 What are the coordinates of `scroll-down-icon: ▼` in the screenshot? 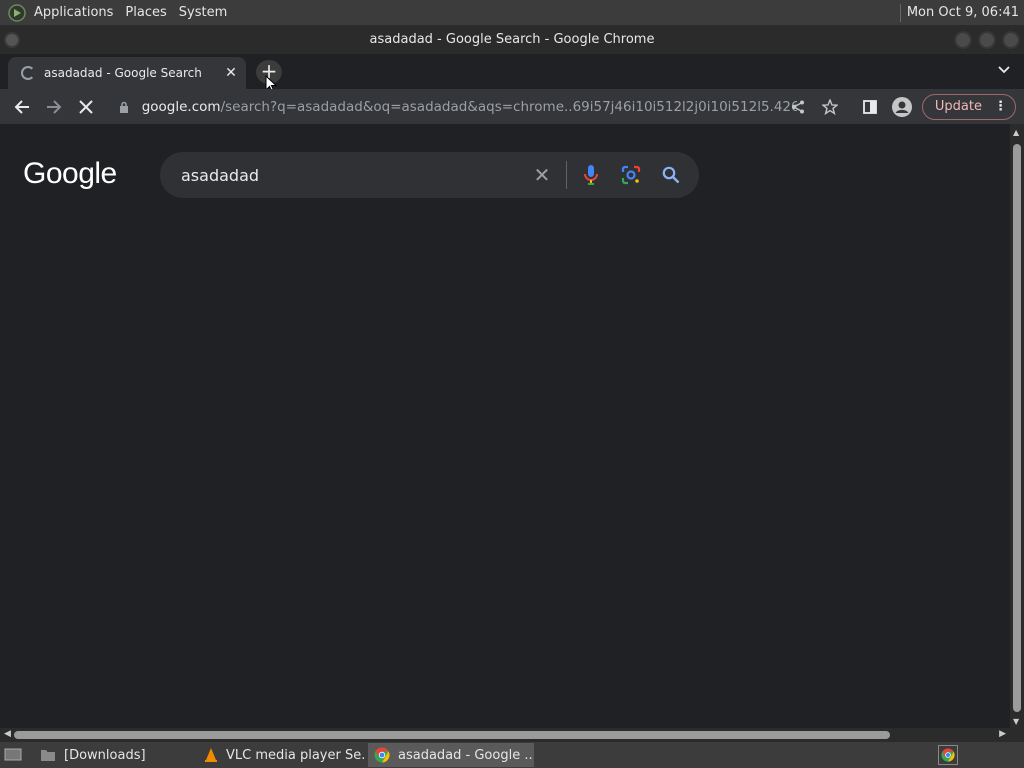 It's located at (1016, 721).